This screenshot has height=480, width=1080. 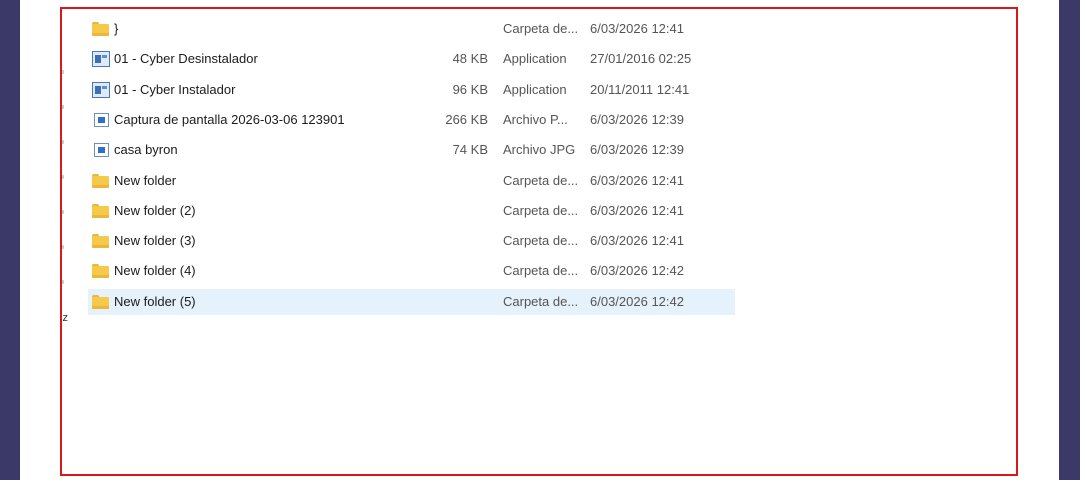 What do you see at coordinates (41, 240) in the screenshot?
I see `navigation-pane-edge` at bounding box center [41, 240].